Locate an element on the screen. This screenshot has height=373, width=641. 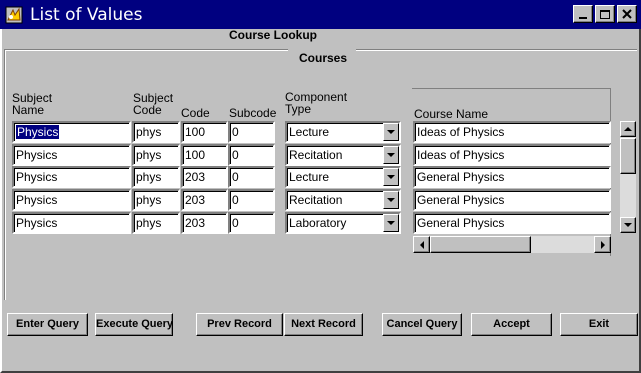
maximize-button is located at coordinates (605, 14).